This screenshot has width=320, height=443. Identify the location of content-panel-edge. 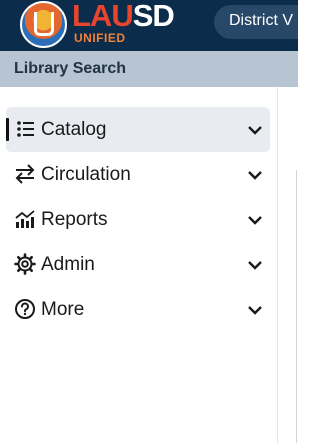
(297, 306).